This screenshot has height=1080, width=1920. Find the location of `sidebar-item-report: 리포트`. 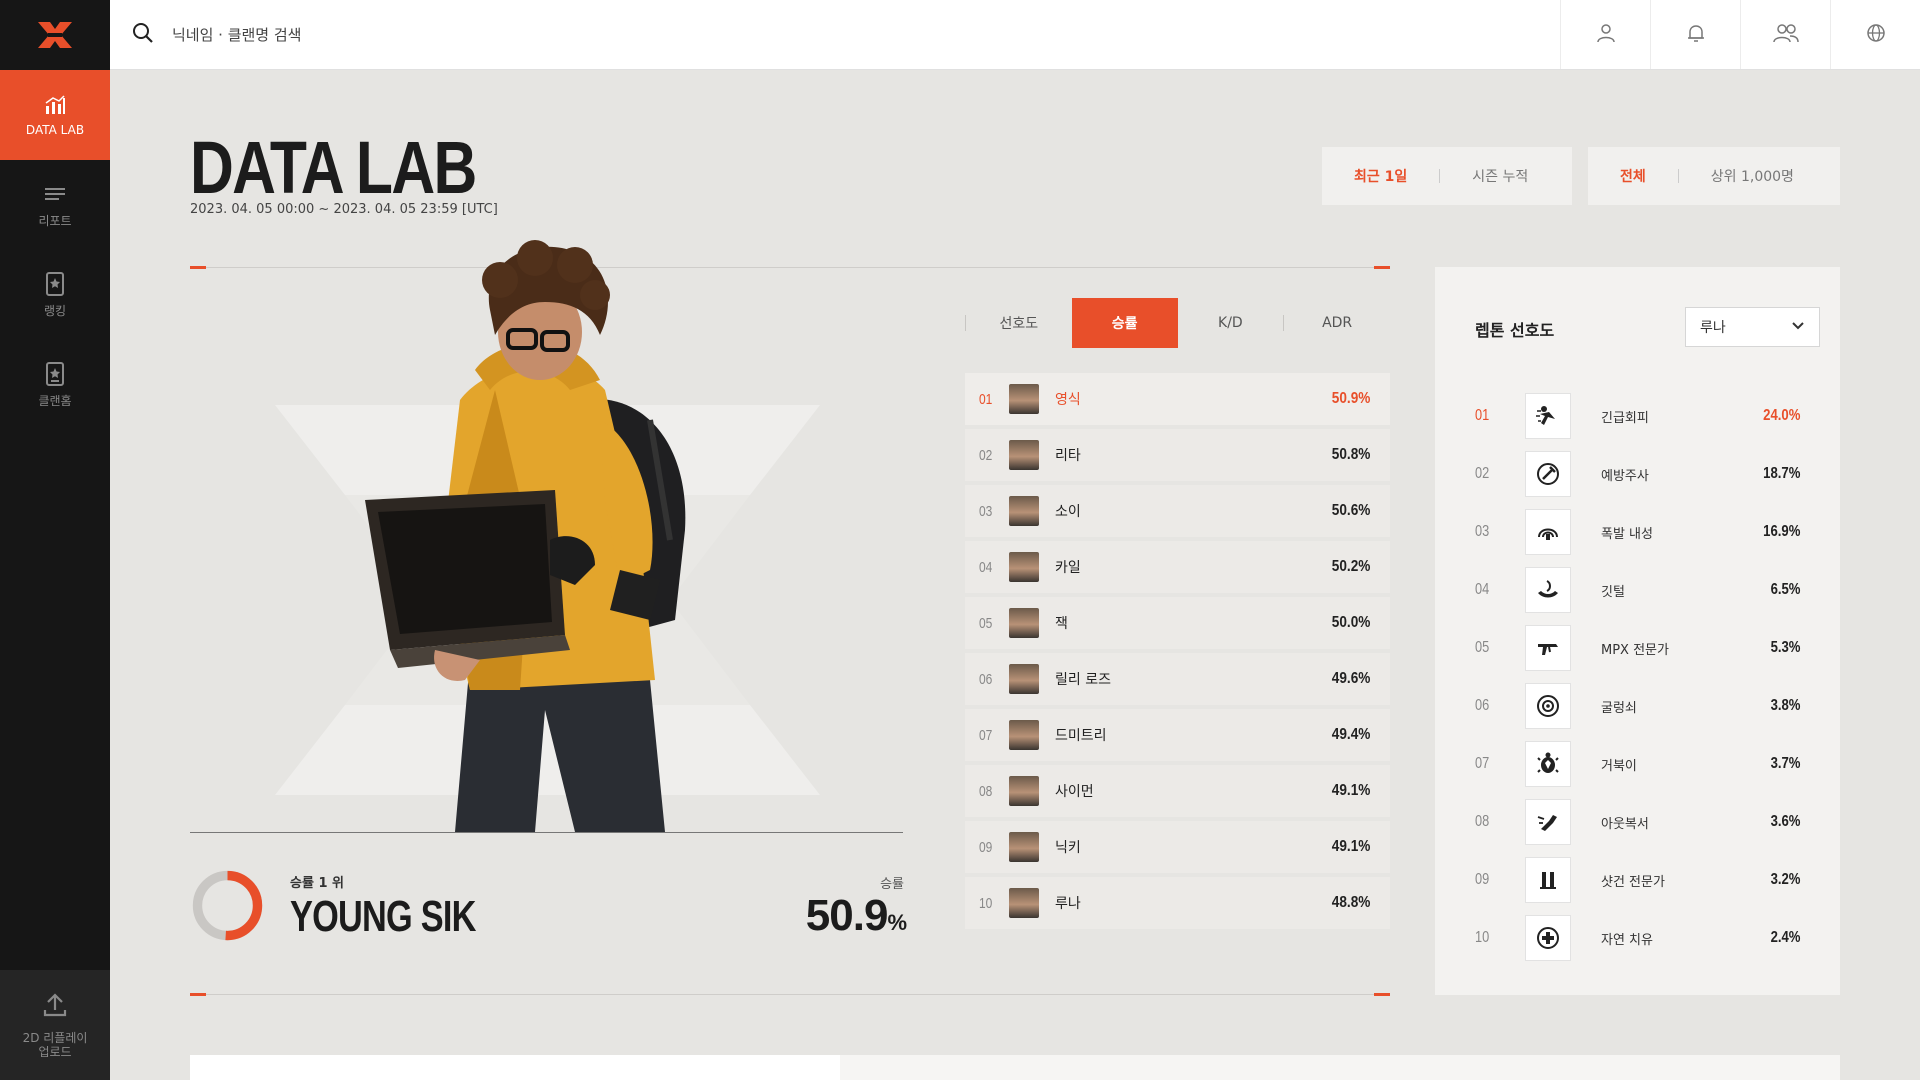

sidebar-item-report: 리포트 is located at coordinates (55, 205).